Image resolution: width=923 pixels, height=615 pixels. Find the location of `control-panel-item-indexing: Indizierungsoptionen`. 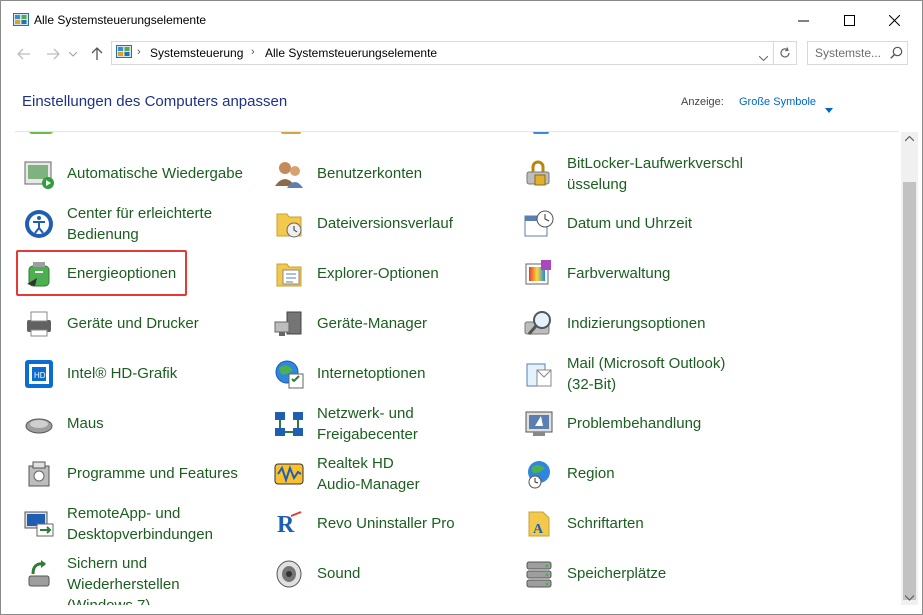

control-panel-item-indexing: Indizierungsoptionen is located at coordinates (639, 324).